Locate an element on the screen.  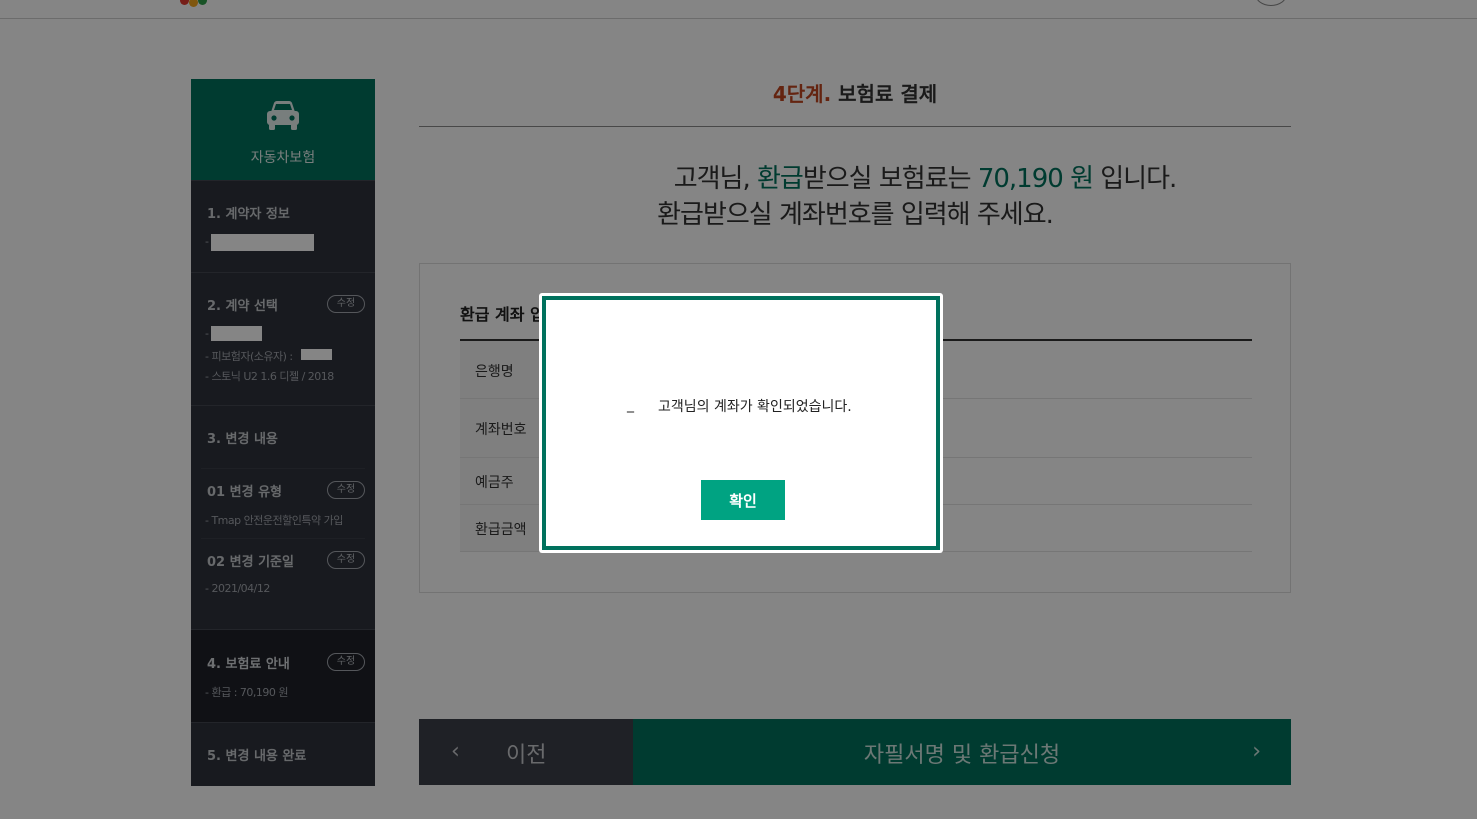
confirm-dialog: _ 고객님의 계좌가 확인되었습니다. 확인 is located at coordinates (741, 423).